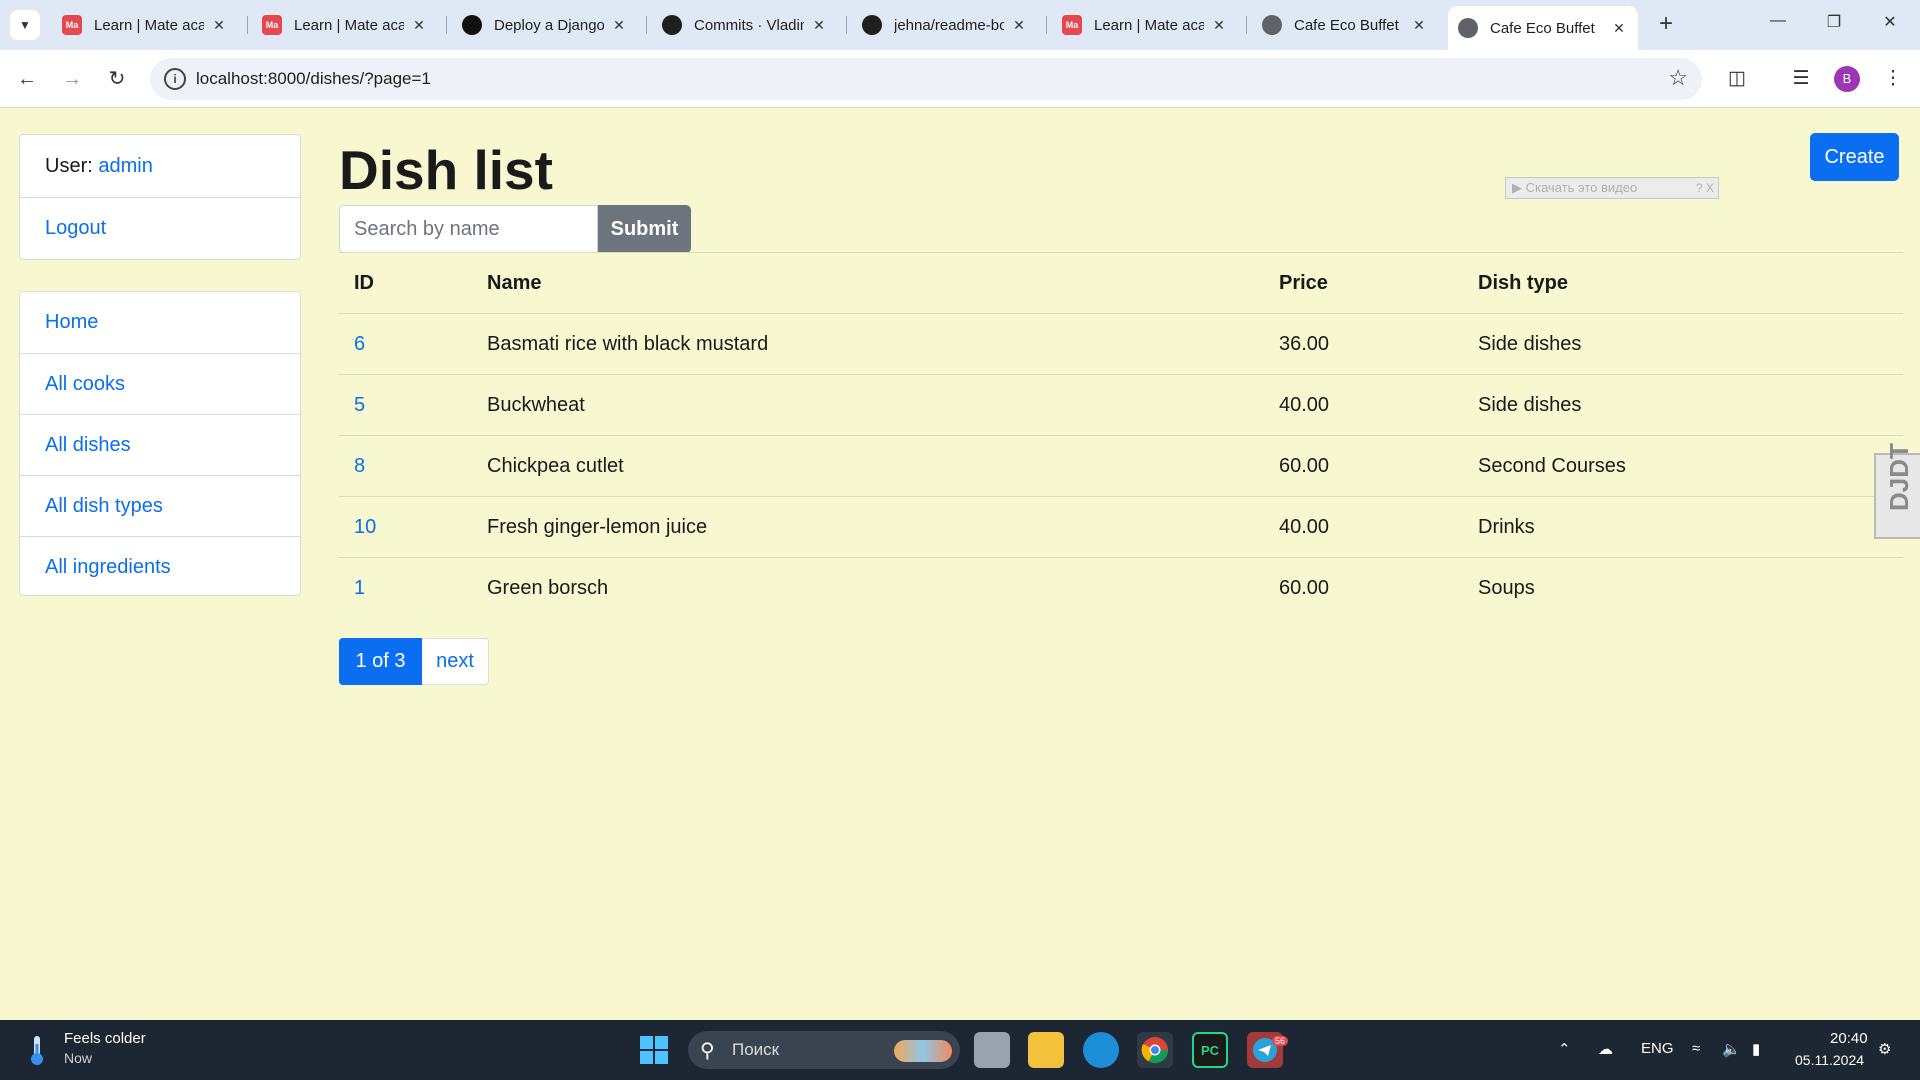 The image size is (1920, 1080). What do you see at coordinates (1678, 78) in the screenshot?
I see `bookmark-star-icon: ☆` at bounding box center [1678, 78].